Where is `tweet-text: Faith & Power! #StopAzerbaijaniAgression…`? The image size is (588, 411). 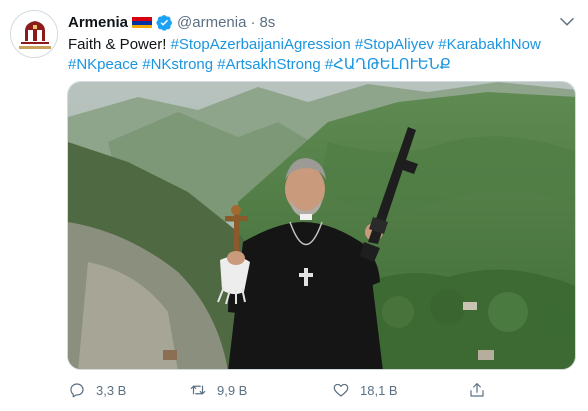 tweet-text: Faith & Power! #StopAzerbaijaniAgression… is located at coordinates (318, 55).